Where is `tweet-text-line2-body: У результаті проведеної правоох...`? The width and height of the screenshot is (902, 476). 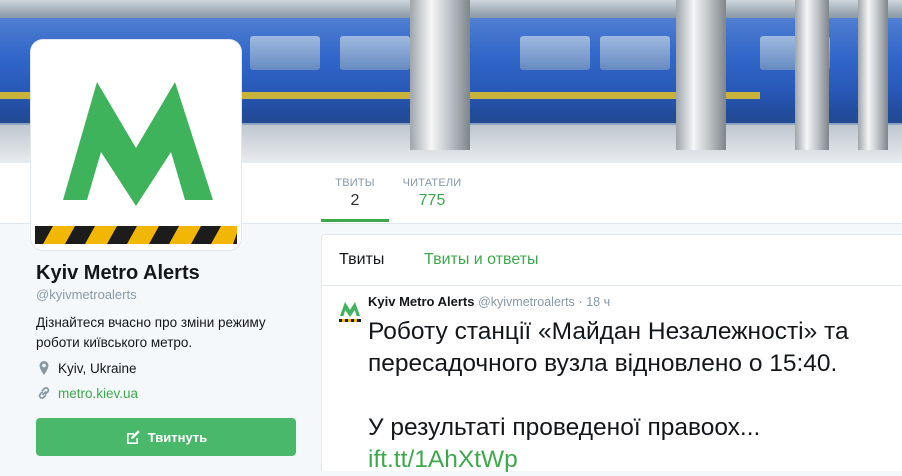 tweet-text-line2-body: У результаті проведеної правоох... is located at coordinates (564, 427).